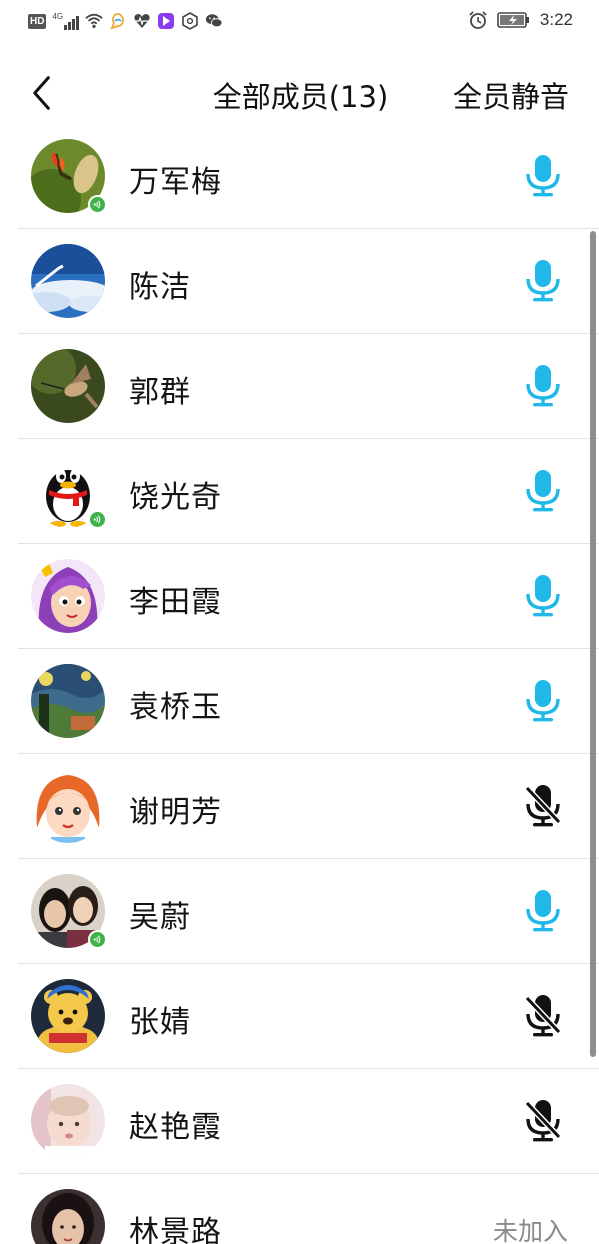  Describe the element at coordinates (299, 911) in the screenshot. I see `member-row: 吴蔚` at that location.